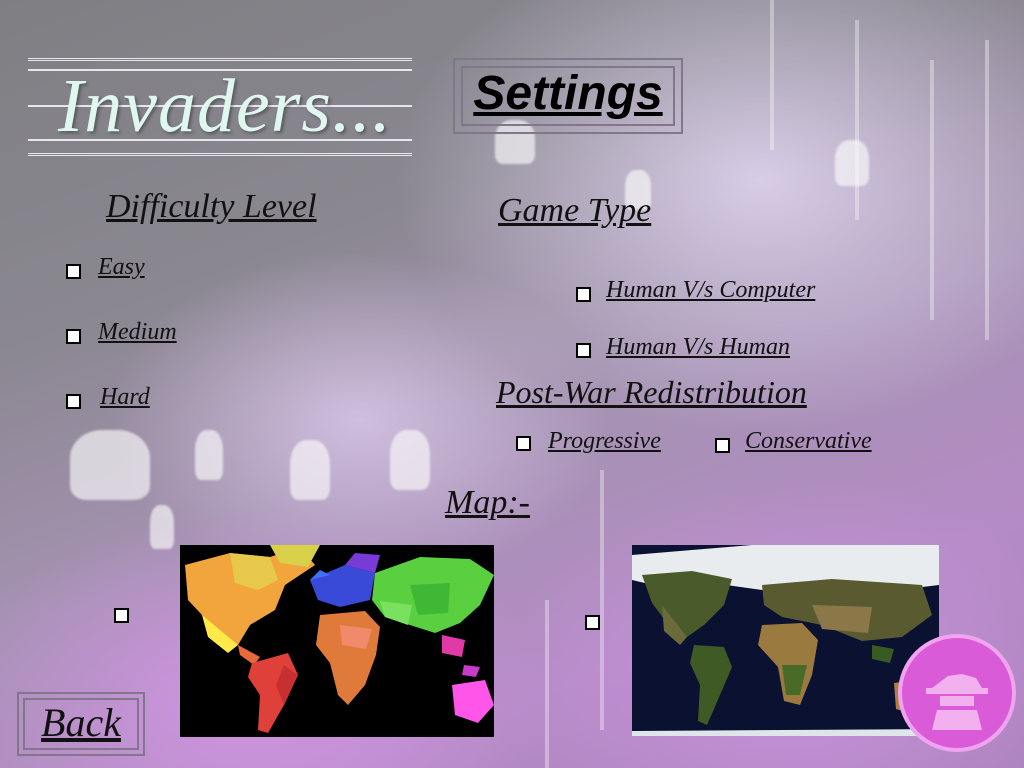  I want to click on satellite-map-checkbox, so click(592, 622).